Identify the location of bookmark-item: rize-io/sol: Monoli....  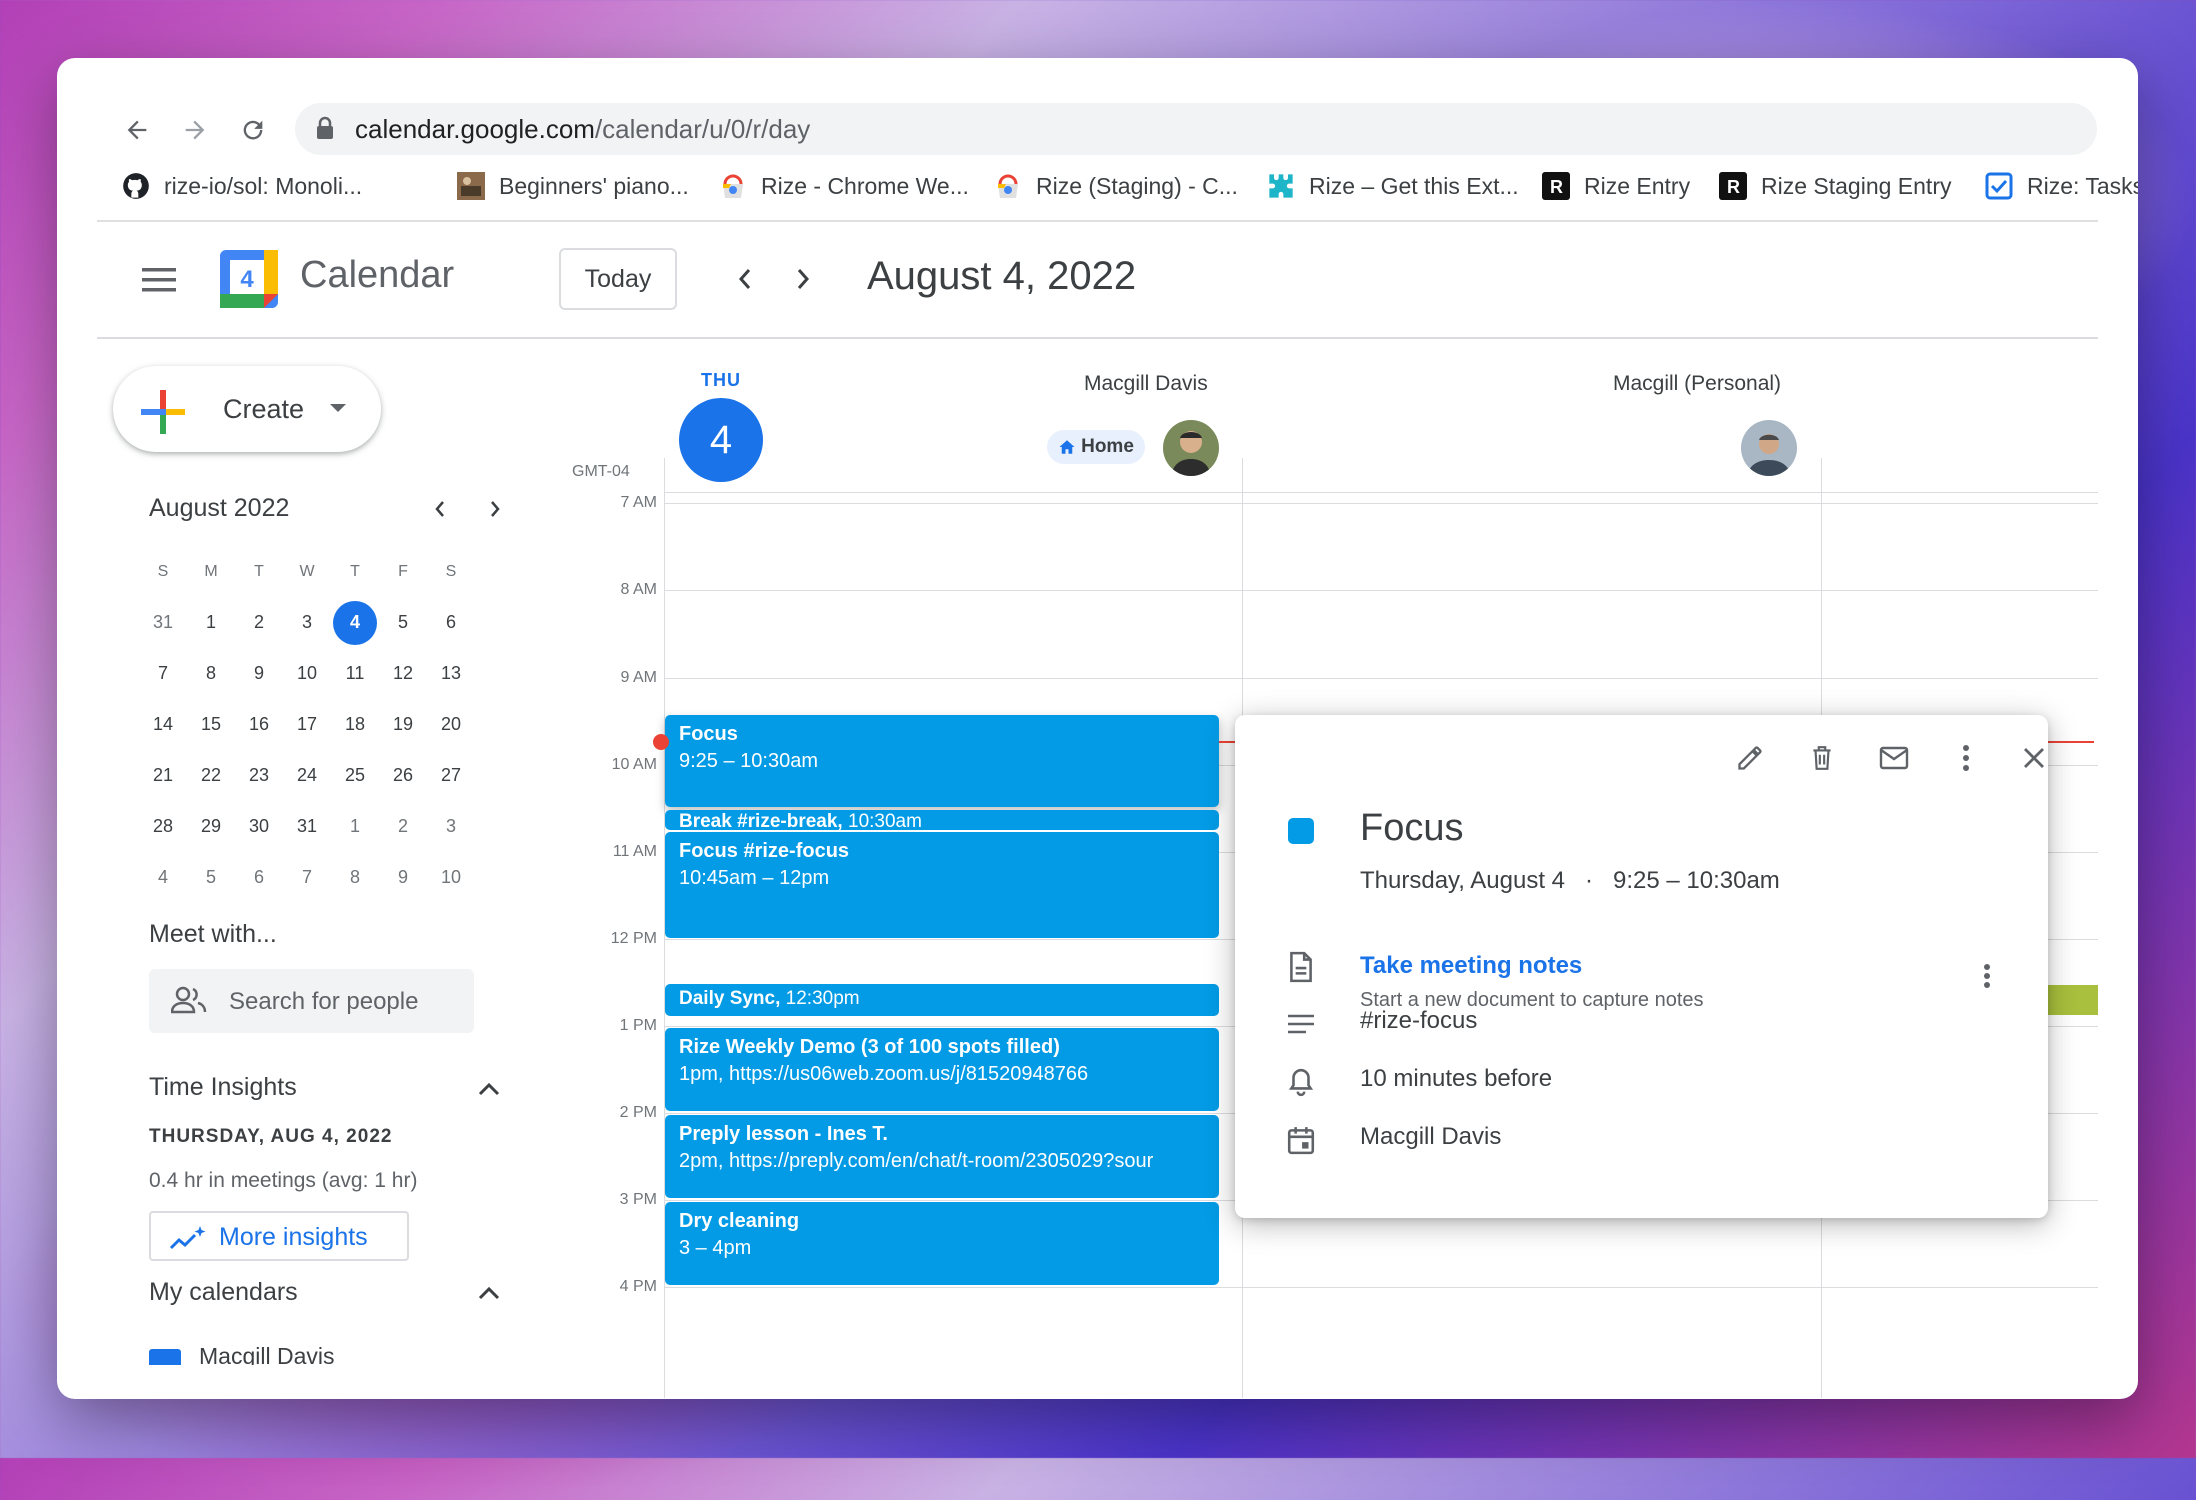
(242, 186).